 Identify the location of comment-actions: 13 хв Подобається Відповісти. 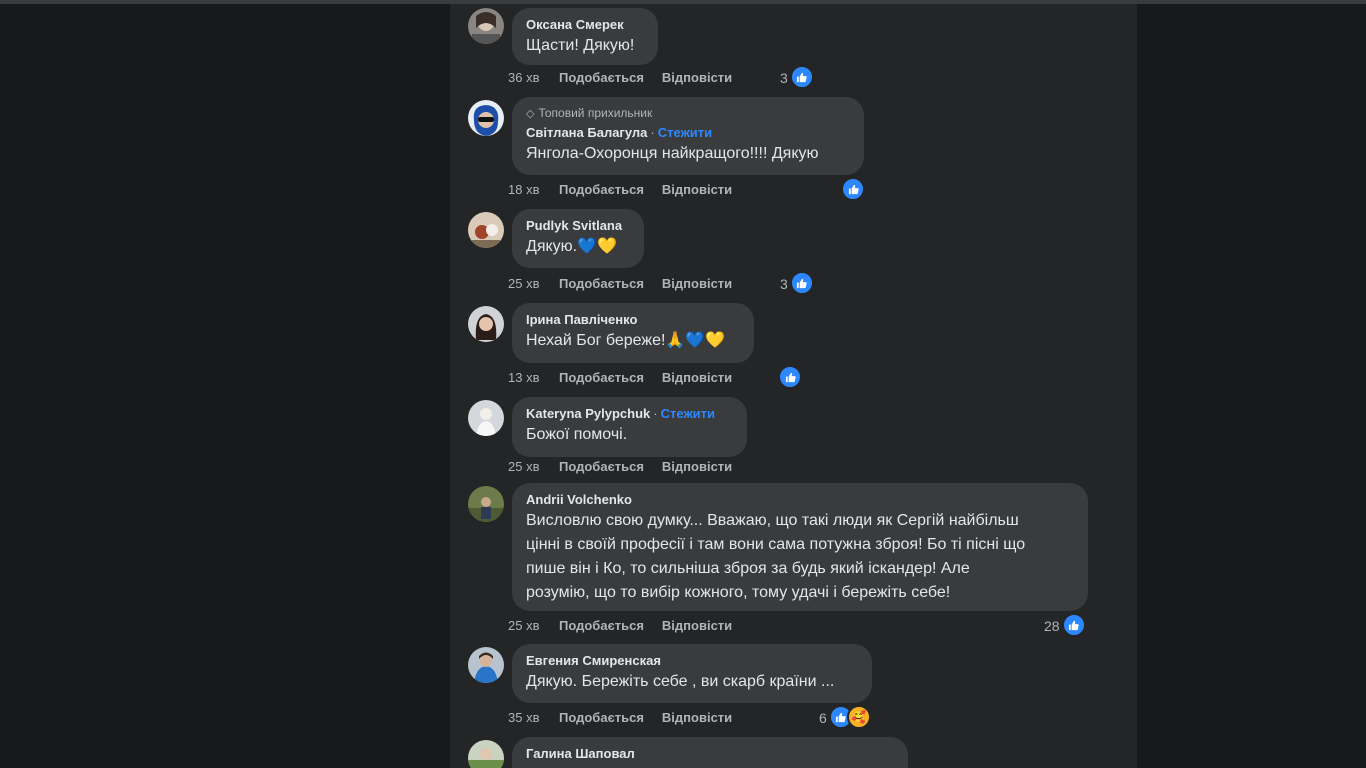
(620, 378).